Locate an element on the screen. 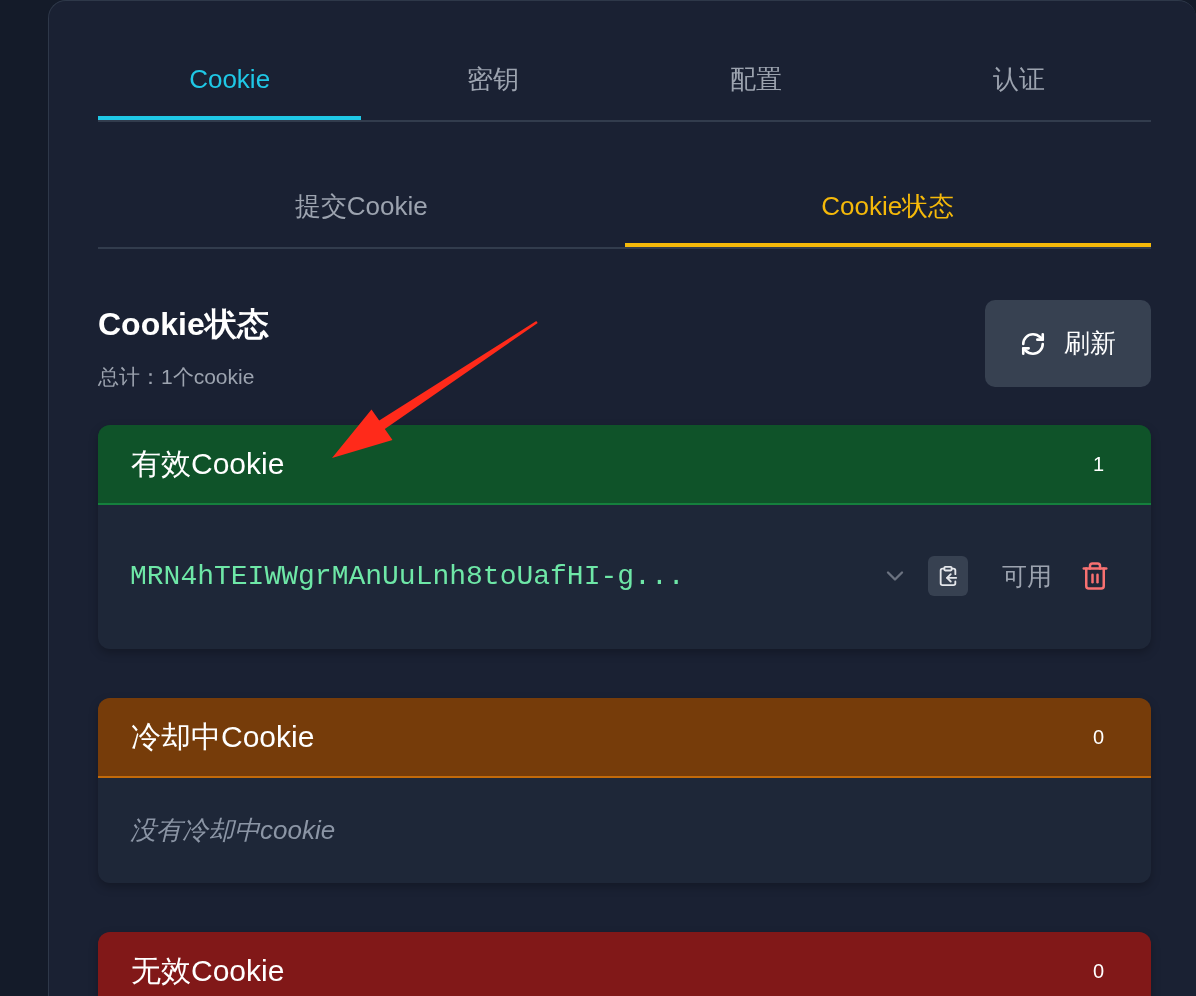 The width and height of the screenshot is (1196, 996). section-title: 无效Cookie is located at coordinates (208, 970).